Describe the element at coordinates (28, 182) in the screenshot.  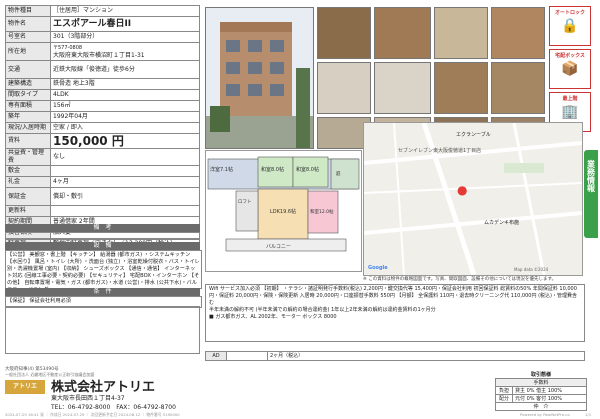
I see `spec-label: 礼金` at that location.